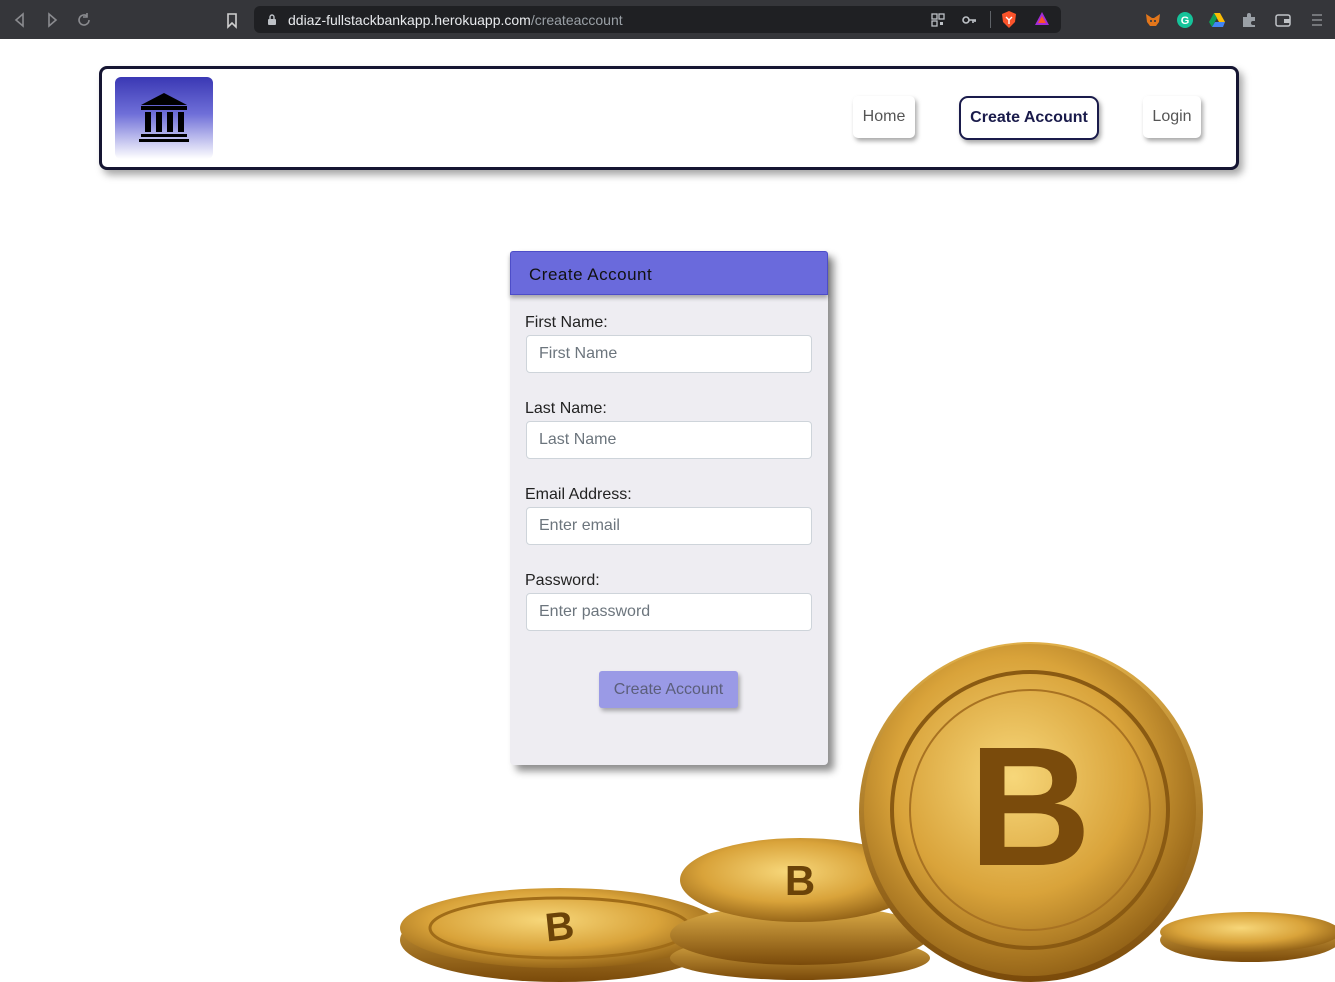 Image resolution: width=1335 pixels, height=982 pixels. Describe the element at coordinates (578, 494) in the screenshot. I see `email-label: Email Address:` at that location.